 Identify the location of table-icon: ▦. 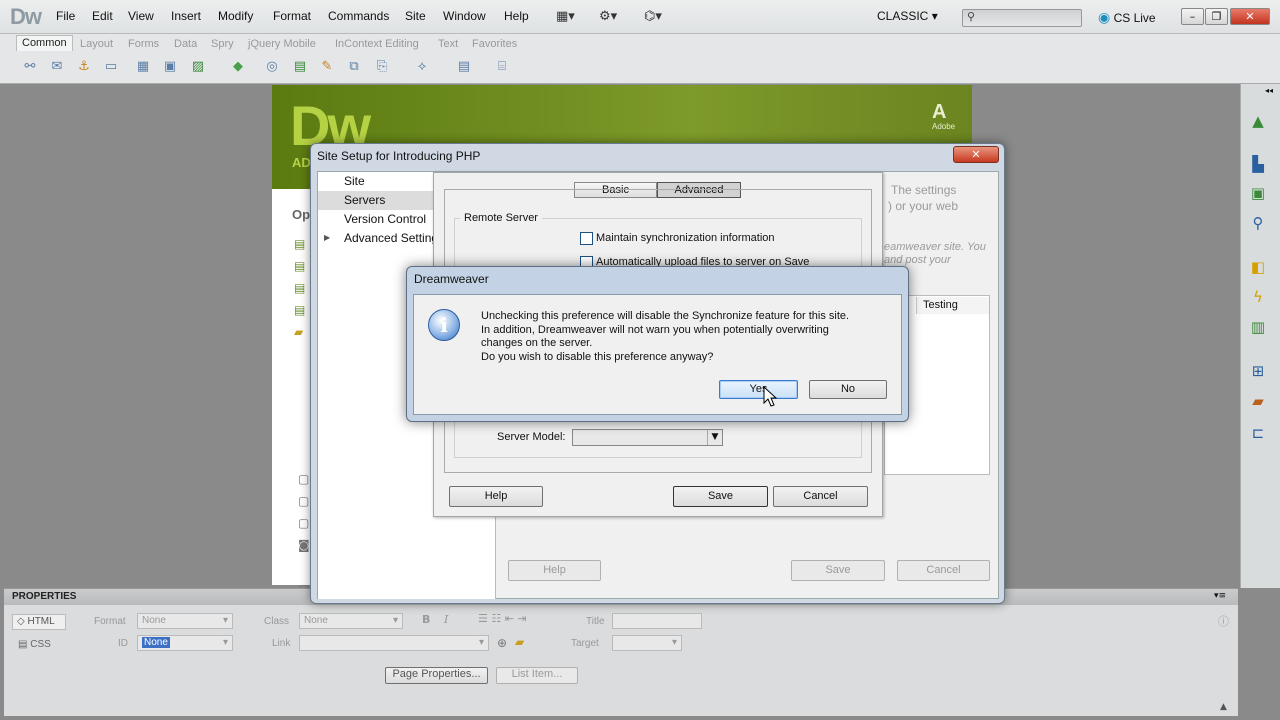
(143, 67).